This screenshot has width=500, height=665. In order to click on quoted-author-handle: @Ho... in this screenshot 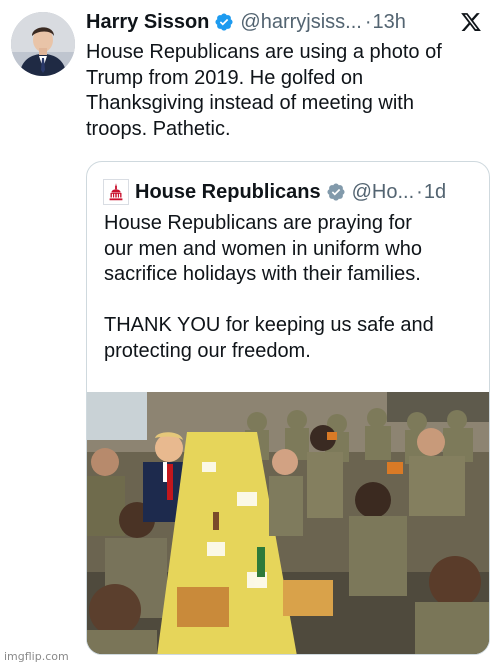, I will do `click(383, 192)`.